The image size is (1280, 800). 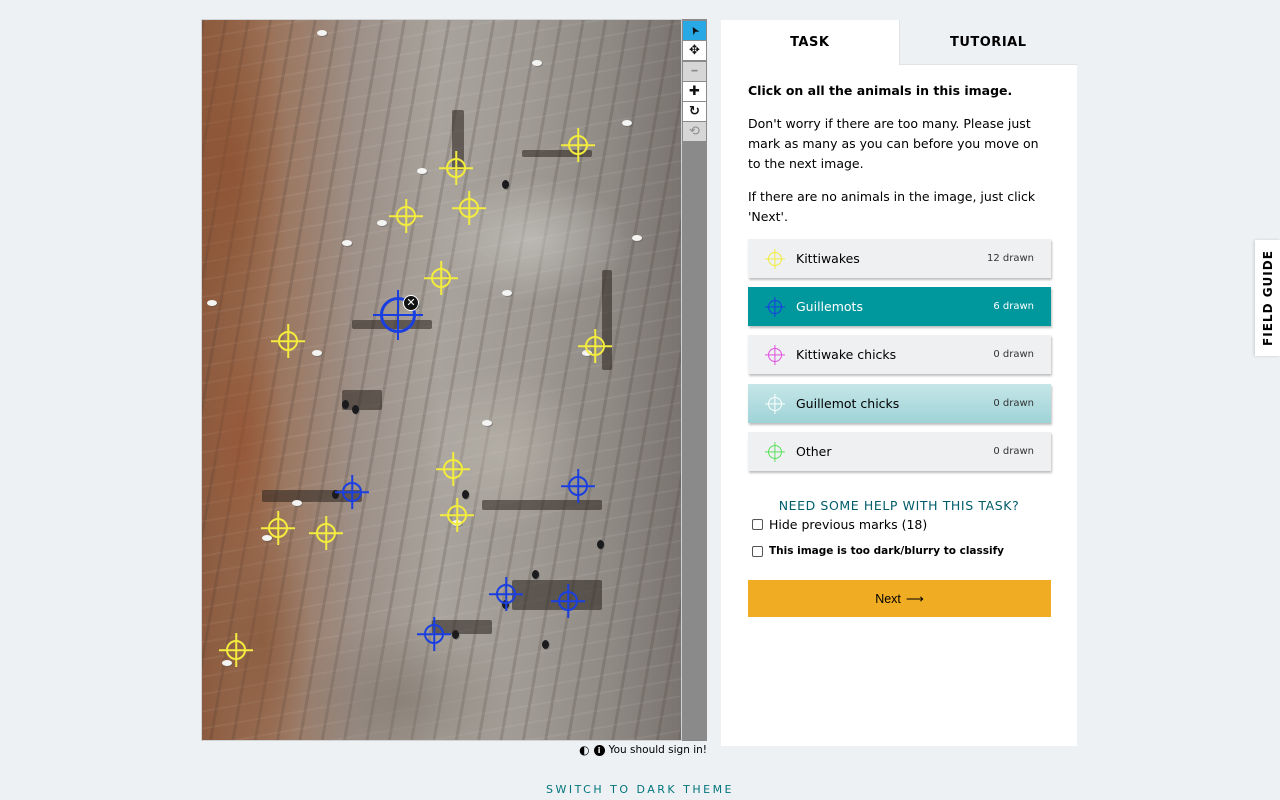 I want to click on field-guide-button: FIELD GUIDE, so click(x=1267, y=298).